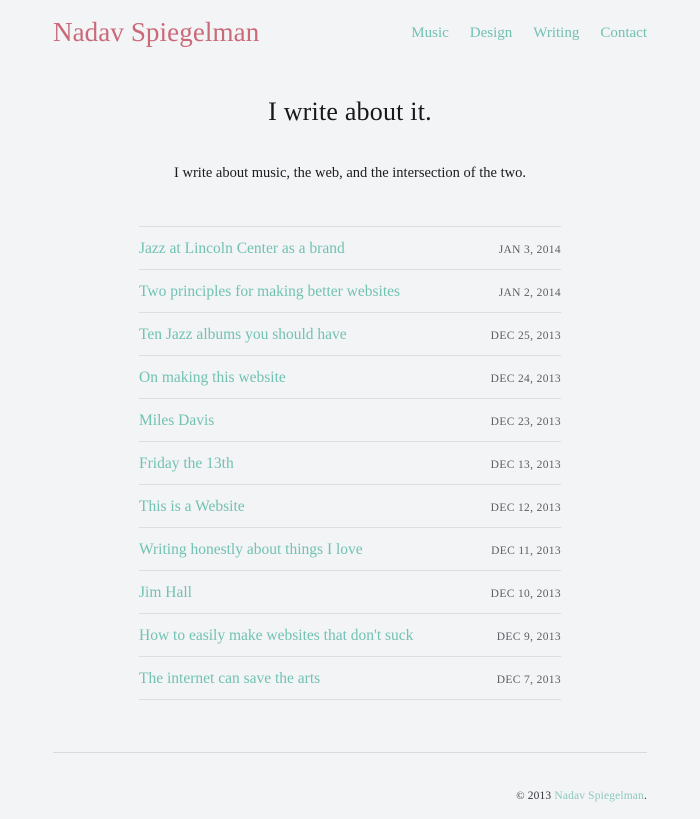 This screenshot has height=819, width=700. What do you see at coordinates (491, 33) in the screenshot?
I see `nav-item-design: Design` at bounding box center [491, 33].